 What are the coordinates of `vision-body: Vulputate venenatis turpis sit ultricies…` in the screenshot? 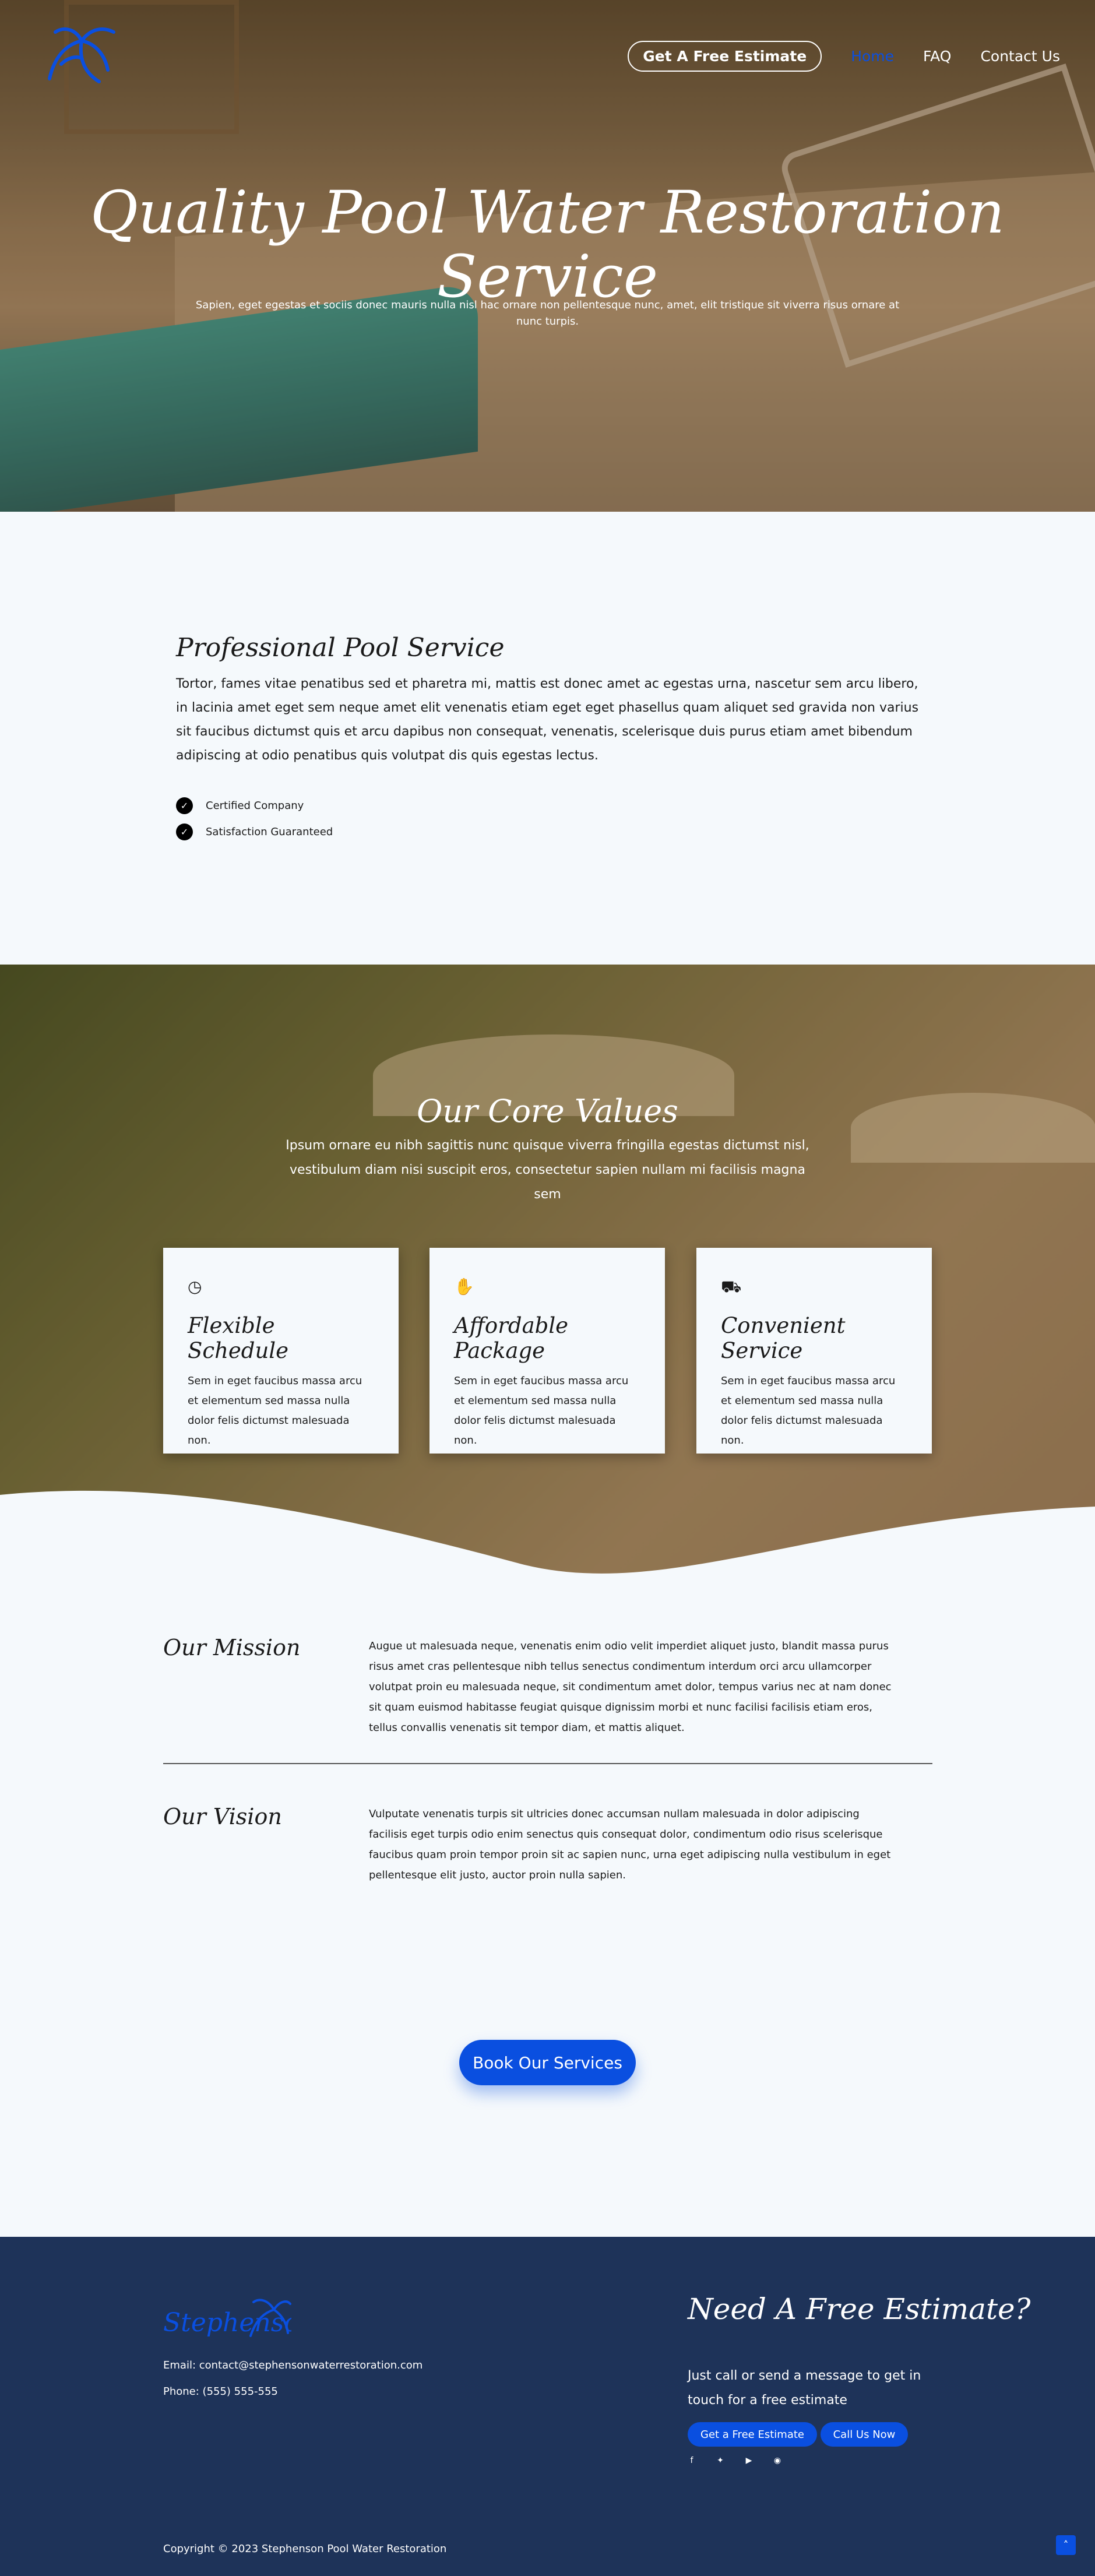 It's located at (630, 1845).